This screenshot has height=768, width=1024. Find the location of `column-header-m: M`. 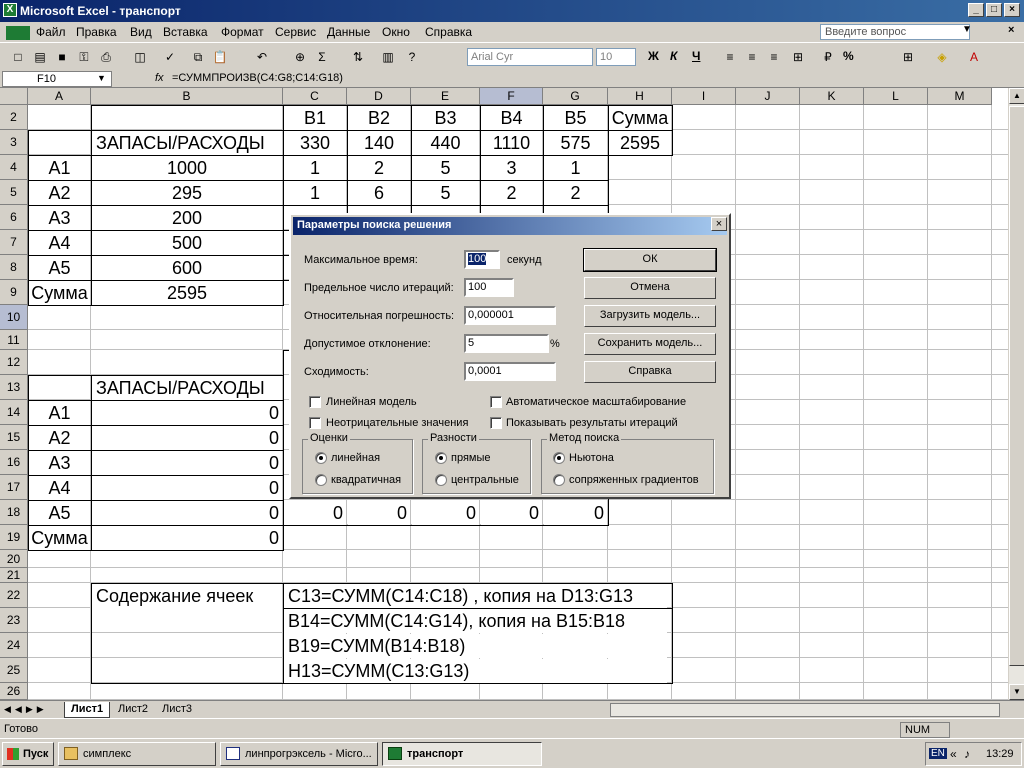

column-header-m: M is located at coordinates (960, 96).